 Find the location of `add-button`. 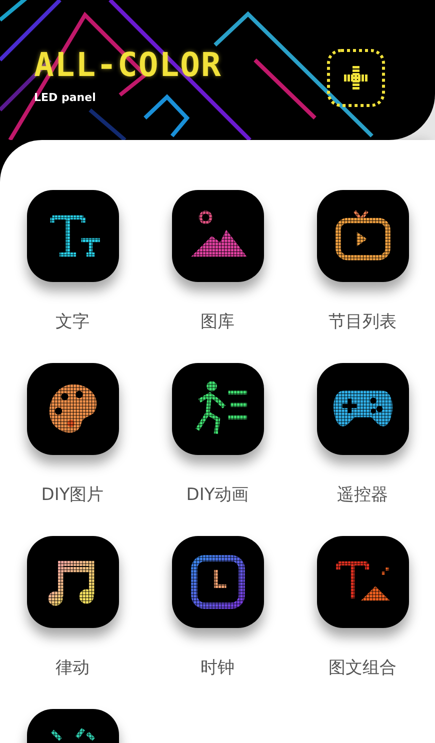

add-button is located at coordinates (356, 78).